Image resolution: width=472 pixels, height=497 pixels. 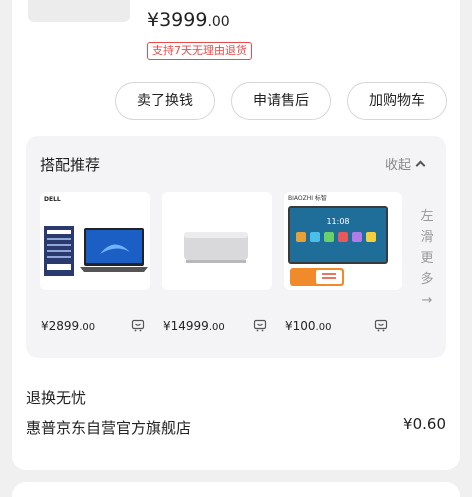 What do you see at coordinates (165, 101) in the screenshot?
I see `sell-button: 卖了换钱` at bounding box center [165, 101].